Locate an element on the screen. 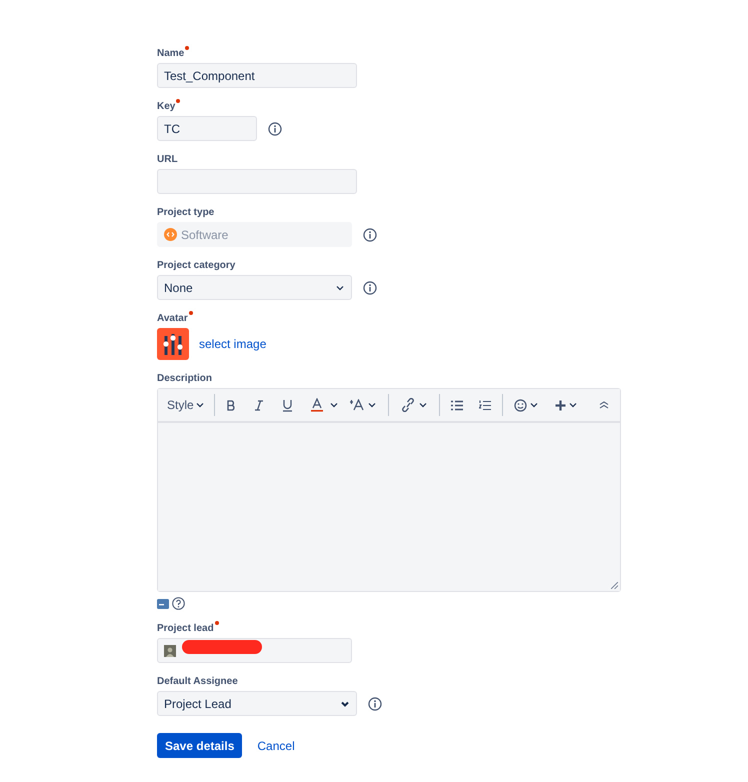 This screenshot has height=782, width=748. save-button: Save details is located at coordinates (199, 745).